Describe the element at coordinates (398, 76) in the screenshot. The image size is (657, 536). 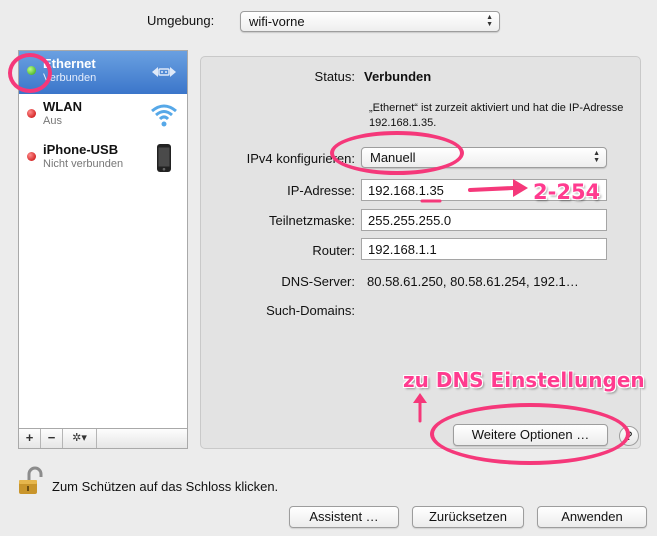
I see `status-value: Verbunden` at that location.